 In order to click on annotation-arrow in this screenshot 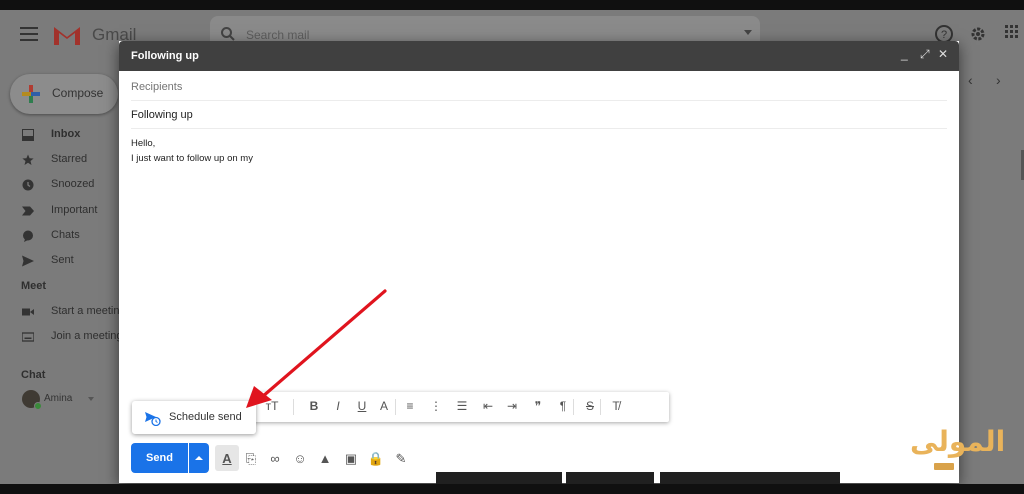, I will do `click(316, 348)`.